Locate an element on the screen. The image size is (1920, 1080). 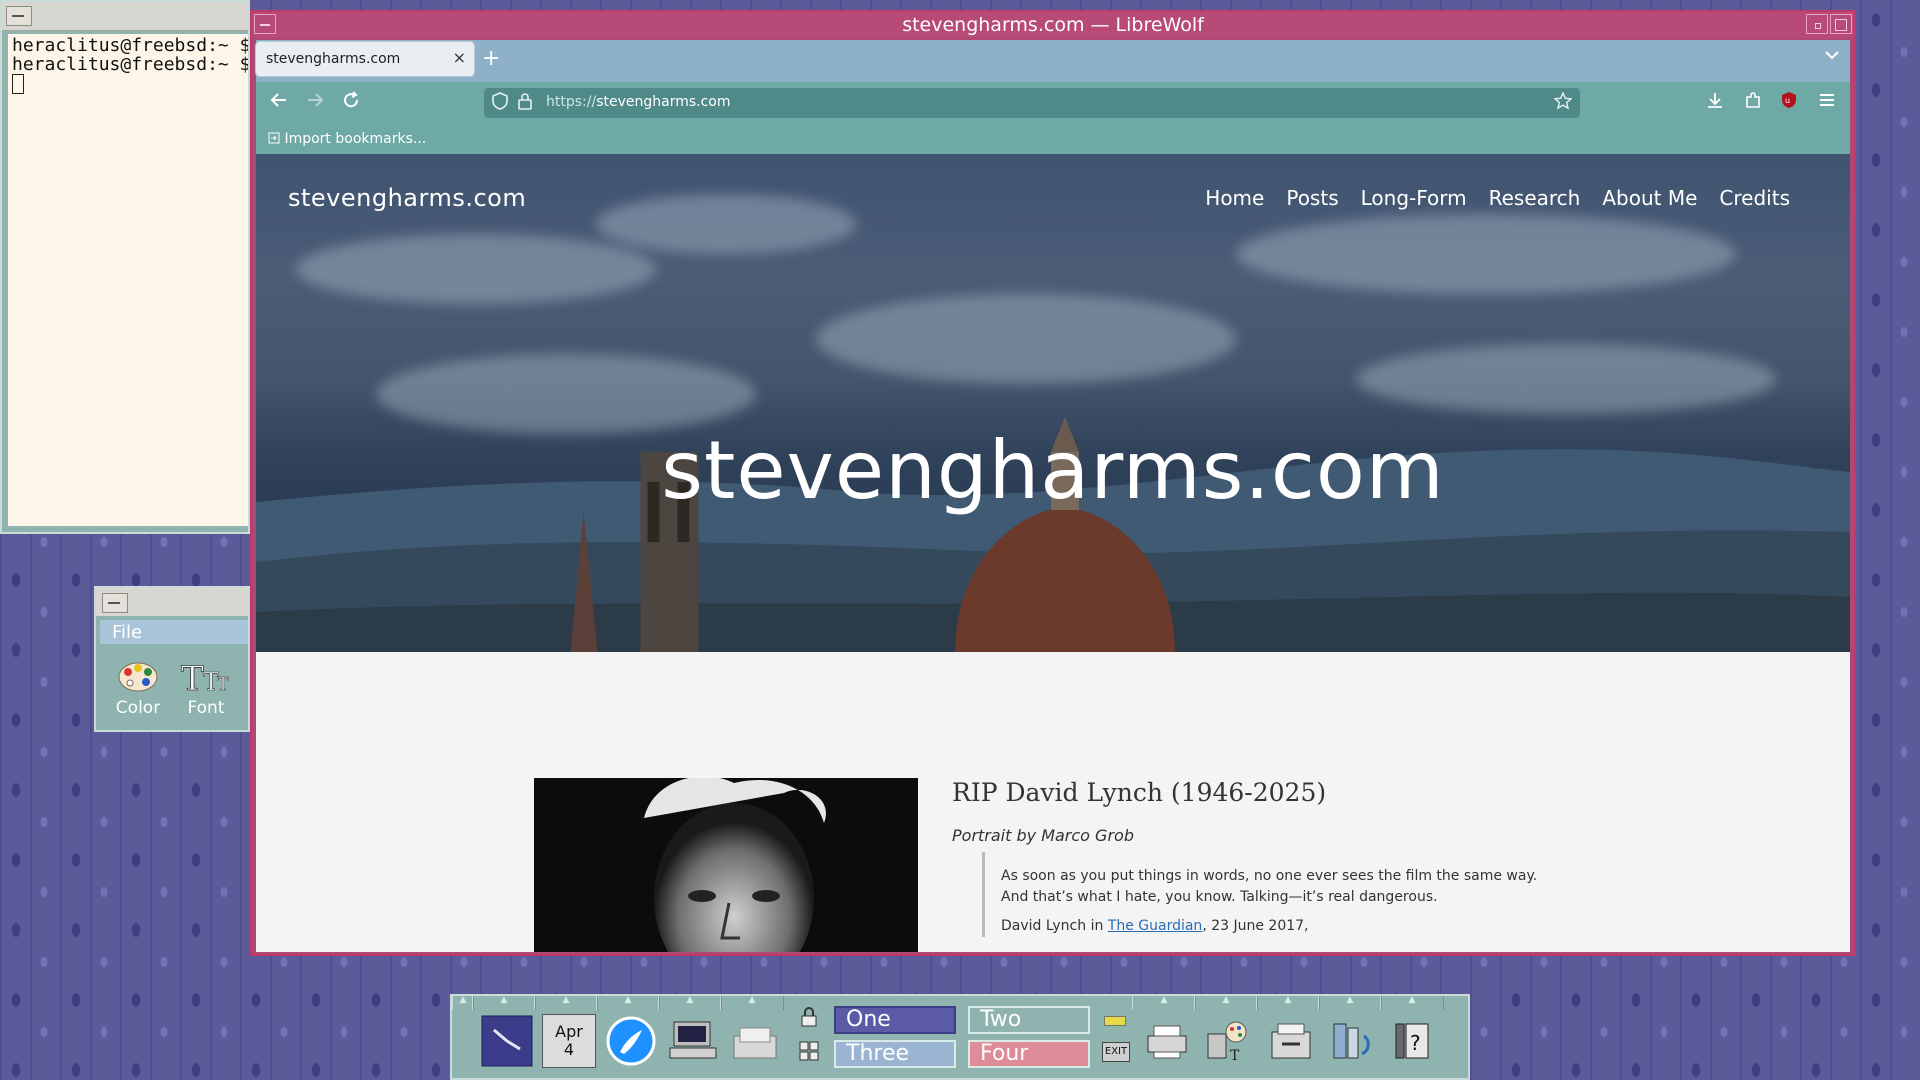
computer-icon is located at coordinates (693, 1041).